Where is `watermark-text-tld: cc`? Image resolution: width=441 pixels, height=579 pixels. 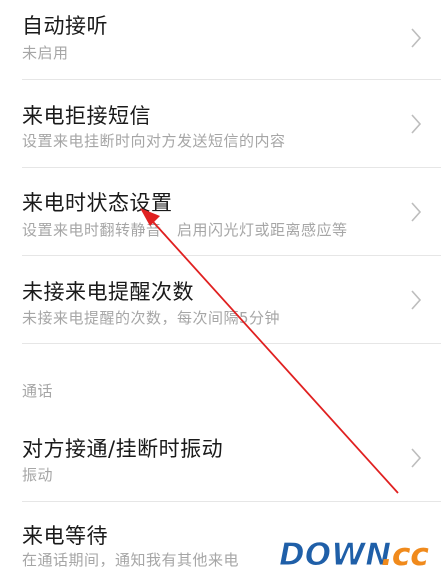
watermark-text-tld: cc is located at coordinates (410, 555).